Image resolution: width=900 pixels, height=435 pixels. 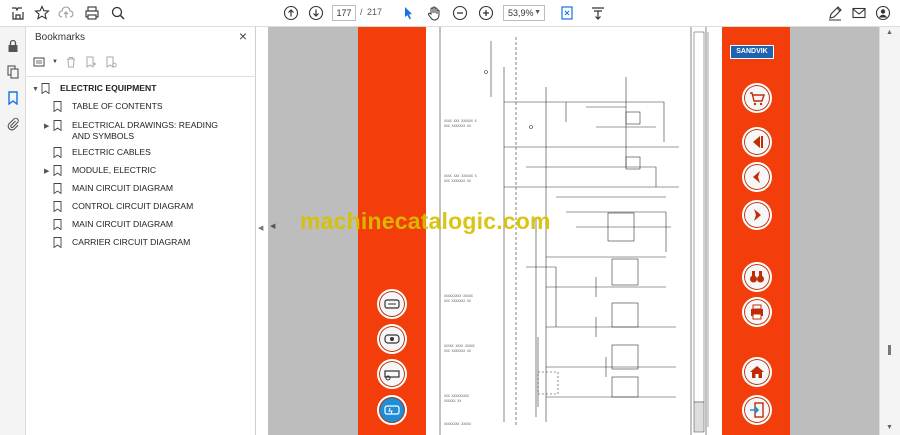 I want to click on zoom-search-icon, so click(x=118, y=13).